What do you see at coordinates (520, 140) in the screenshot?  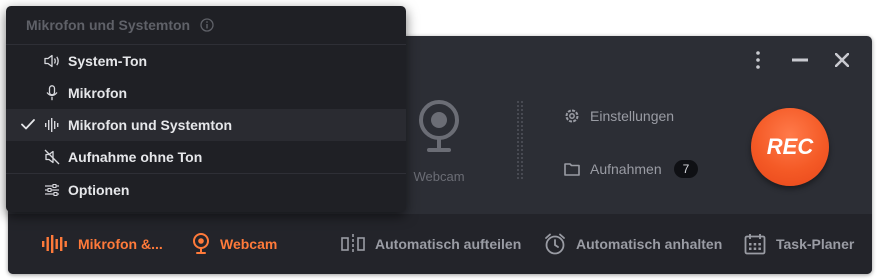 I see `divider` at bounding box center [520, 140].